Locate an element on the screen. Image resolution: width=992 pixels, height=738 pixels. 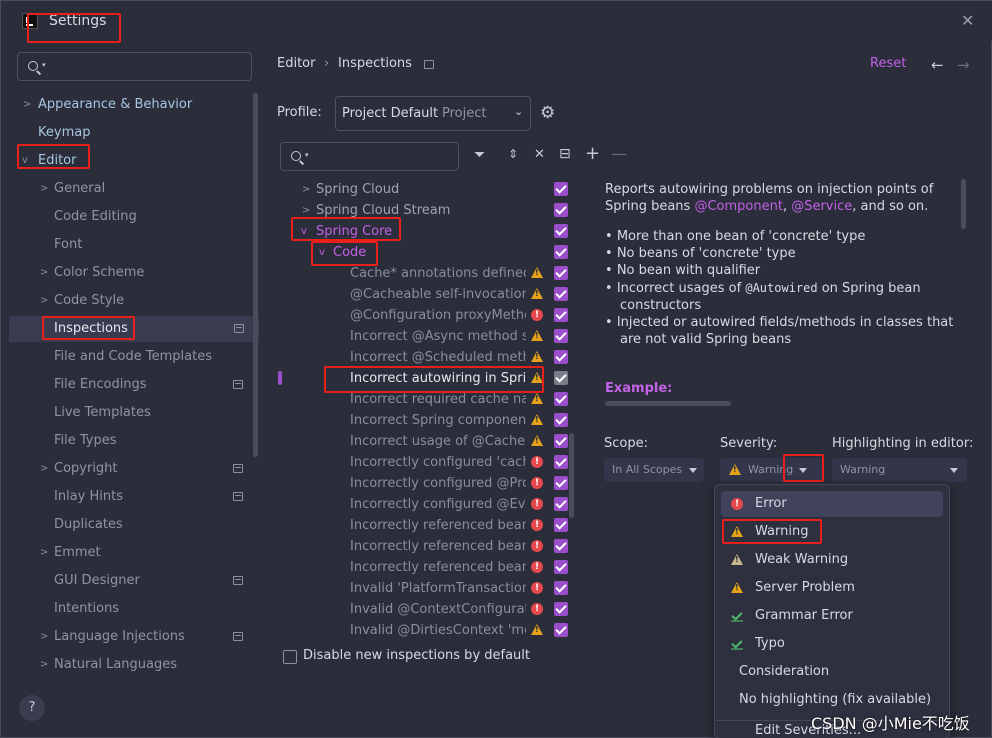
sidebar-item-file-types: File Types is located at coordinates (126, 441).